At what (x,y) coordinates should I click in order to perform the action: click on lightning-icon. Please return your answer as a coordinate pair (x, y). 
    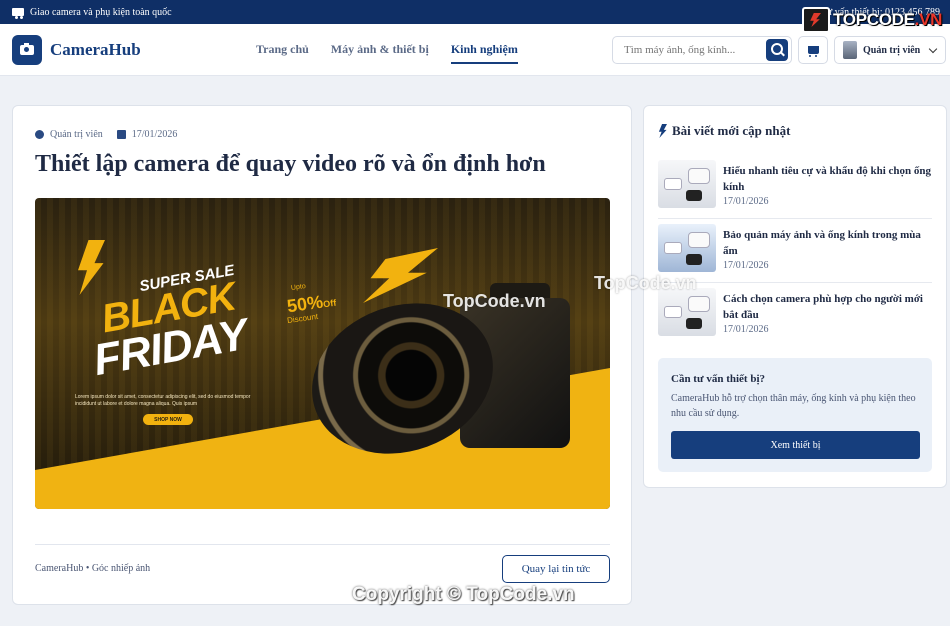
    Looking at the image, I should click on (662, 131).